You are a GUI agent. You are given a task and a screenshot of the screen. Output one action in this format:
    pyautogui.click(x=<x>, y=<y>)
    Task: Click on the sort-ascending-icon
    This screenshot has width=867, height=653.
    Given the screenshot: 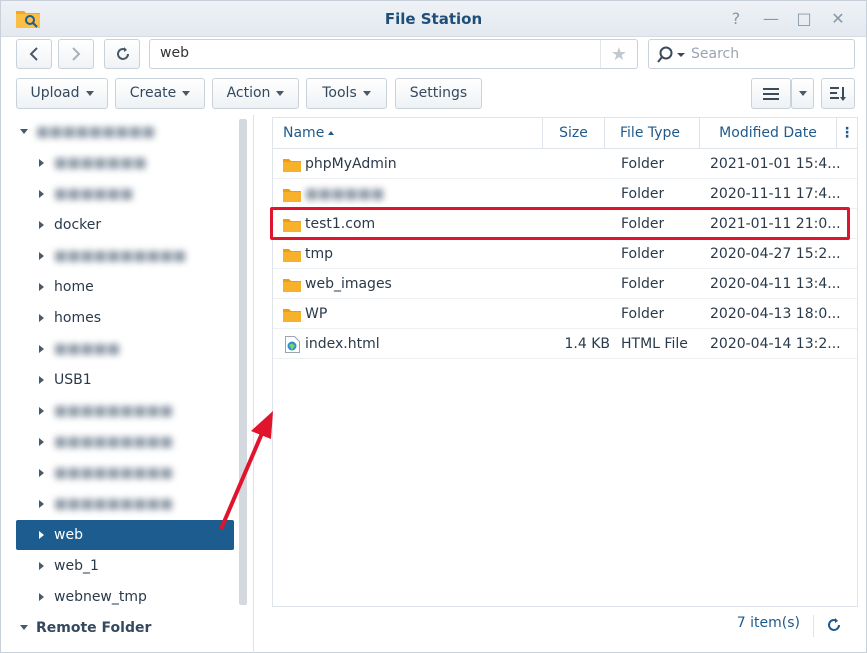 What is the action you would take?
    pyautogui.click(x=331, y=133)
    